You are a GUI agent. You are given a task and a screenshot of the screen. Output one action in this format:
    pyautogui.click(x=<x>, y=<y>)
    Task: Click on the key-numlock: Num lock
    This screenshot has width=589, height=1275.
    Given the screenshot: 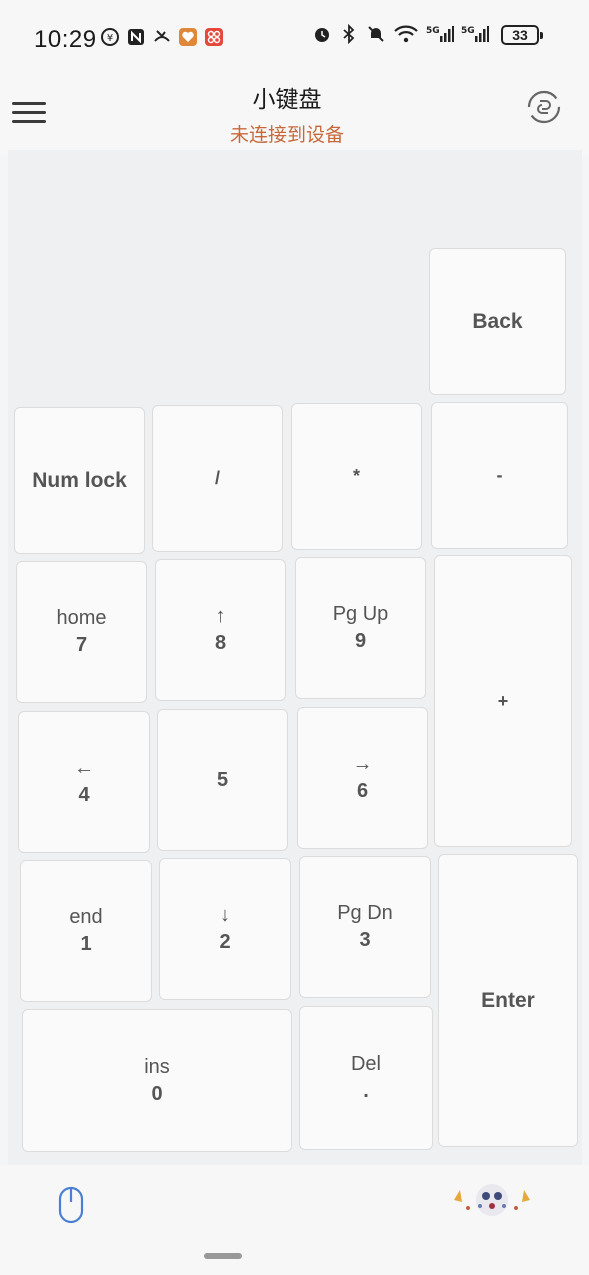 What is the action you would take?
    pyautogui.click(x=79, y=480)
    